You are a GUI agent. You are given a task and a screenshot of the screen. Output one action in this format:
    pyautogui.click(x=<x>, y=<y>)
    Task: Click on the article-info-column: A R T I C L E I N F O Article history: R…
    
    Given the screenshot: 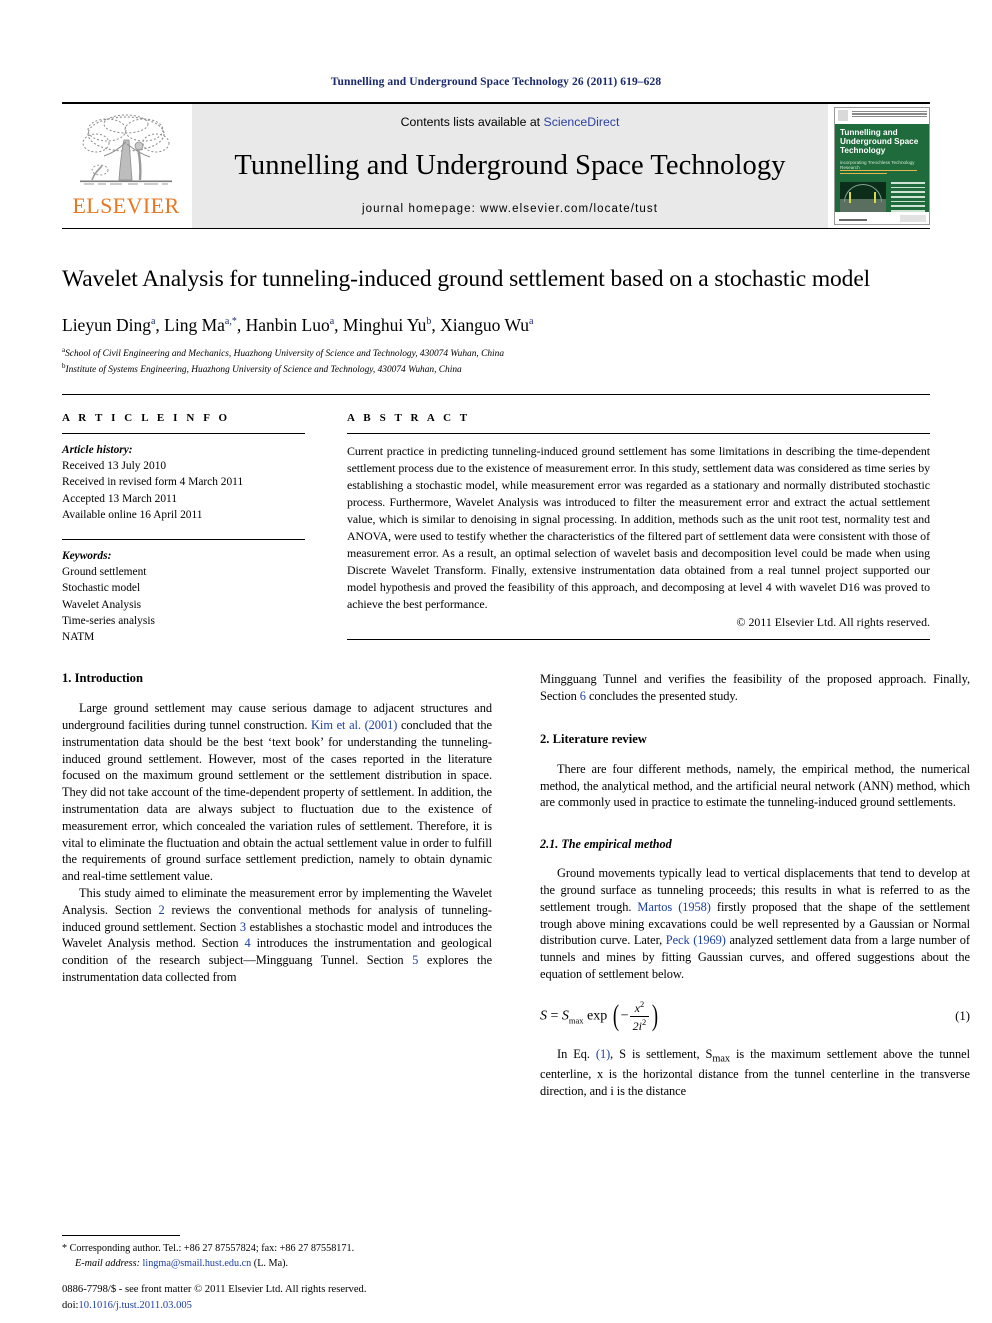 What is the action you would take?
    pyautogui.click(x=183, y=528)
    